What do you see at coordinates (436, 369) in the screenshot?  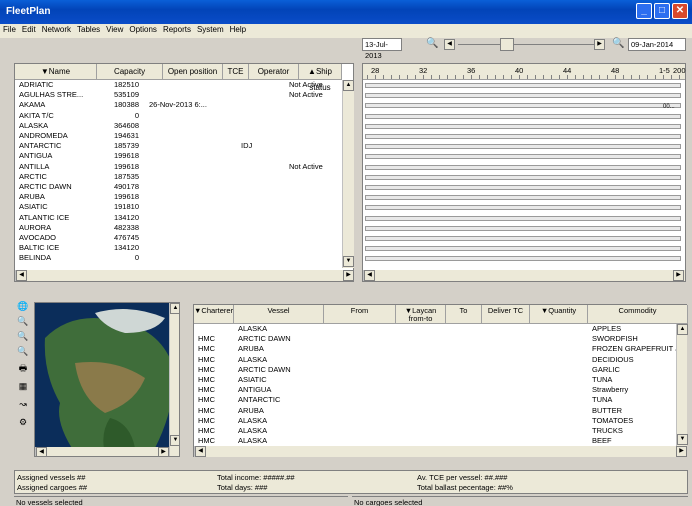 I see `table-row: HMC ARCTIC DAWN GARLIC` at bounding box center [436, 369].